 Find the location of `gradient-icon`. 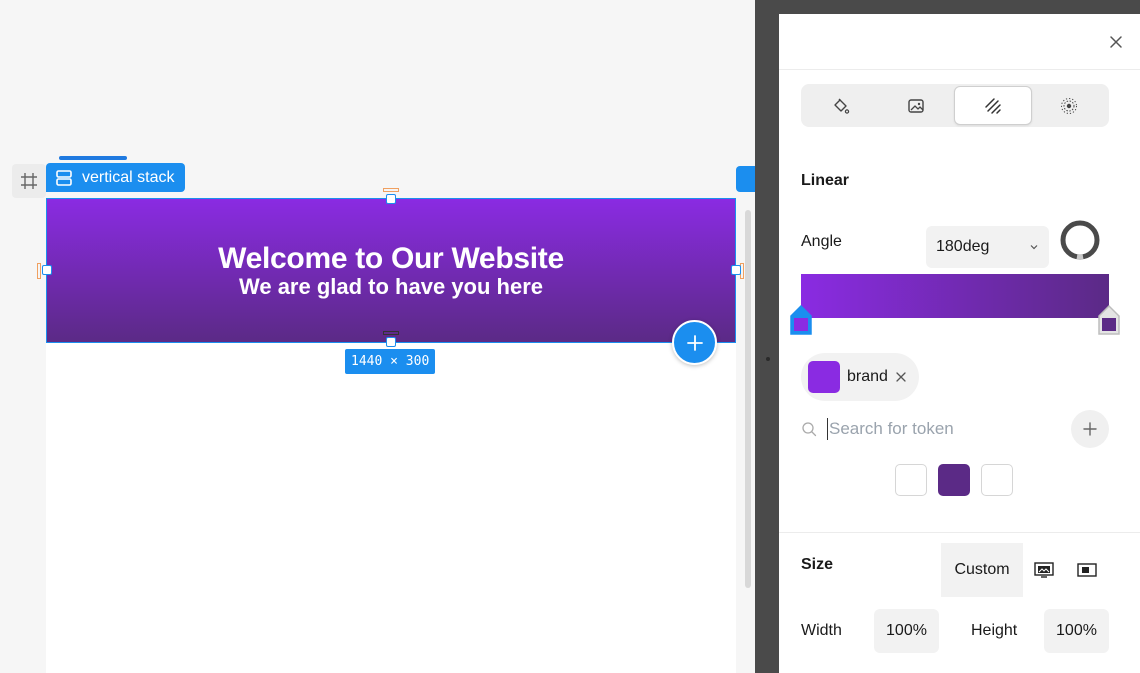

gradient-icon is located at coordinates (993, 105).